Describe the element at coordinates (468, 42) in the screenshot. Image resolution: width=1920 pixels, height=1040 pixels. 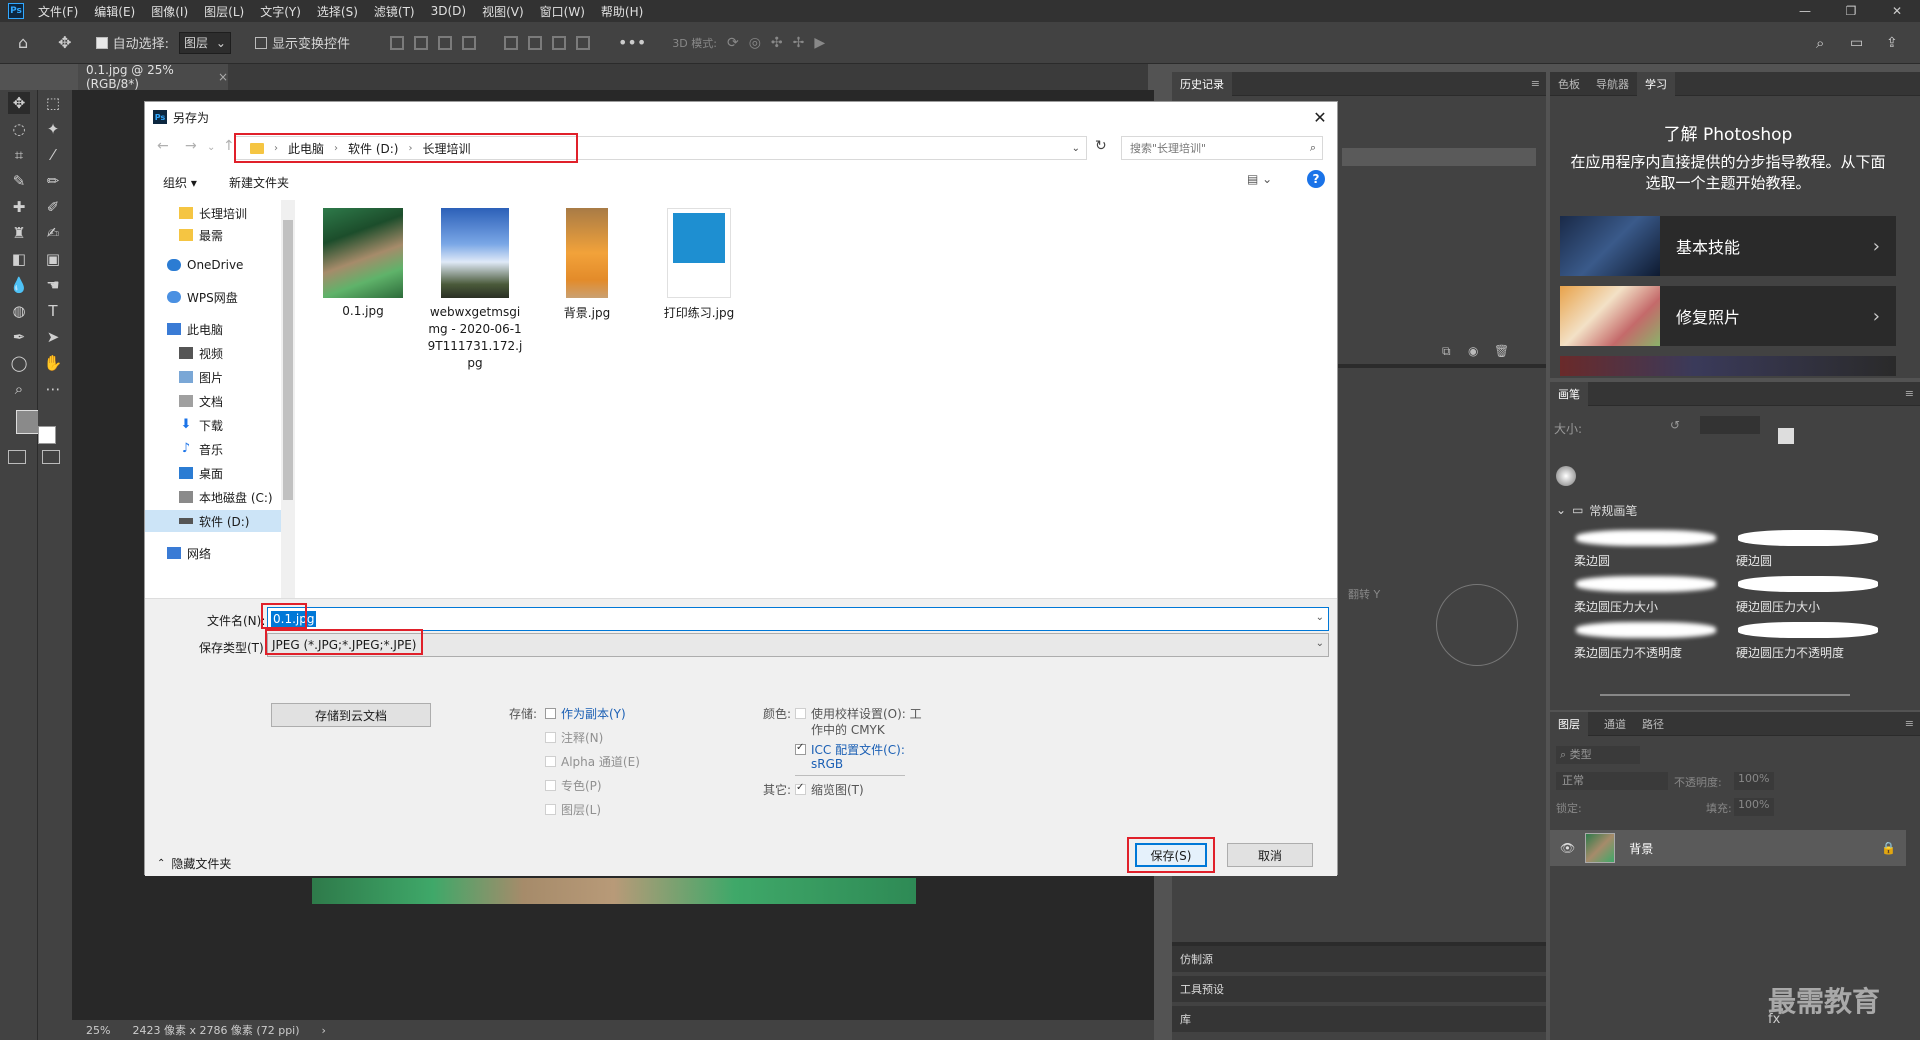
I see `distribute-icon` at that location.